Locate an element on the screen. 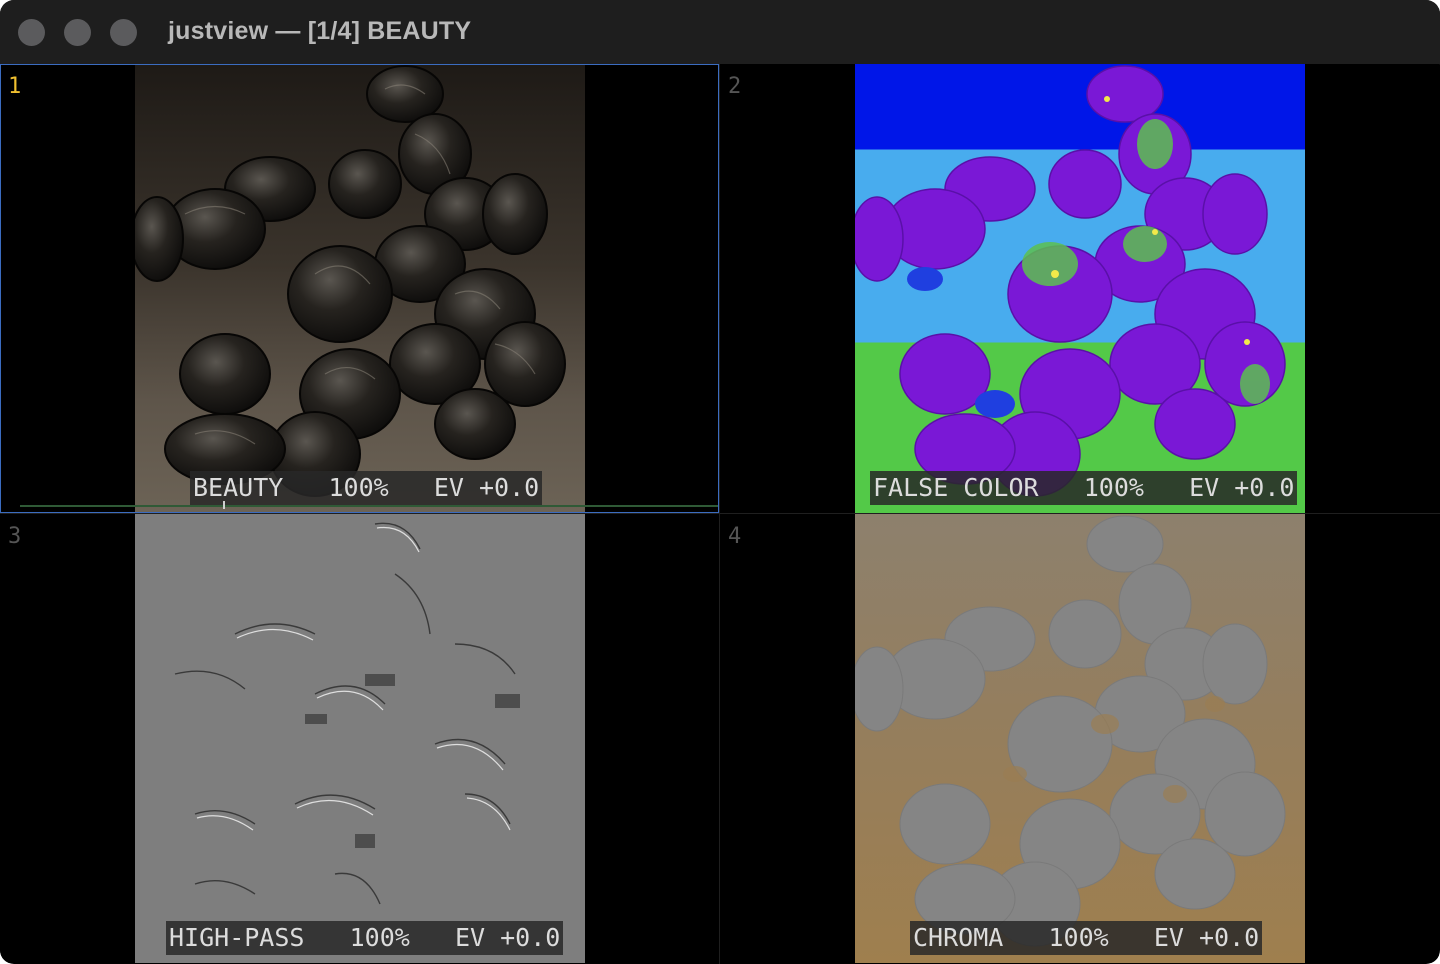 This screenshot has width=1440, height=964. window-minimize-icon is located at coordinates (77, 32).